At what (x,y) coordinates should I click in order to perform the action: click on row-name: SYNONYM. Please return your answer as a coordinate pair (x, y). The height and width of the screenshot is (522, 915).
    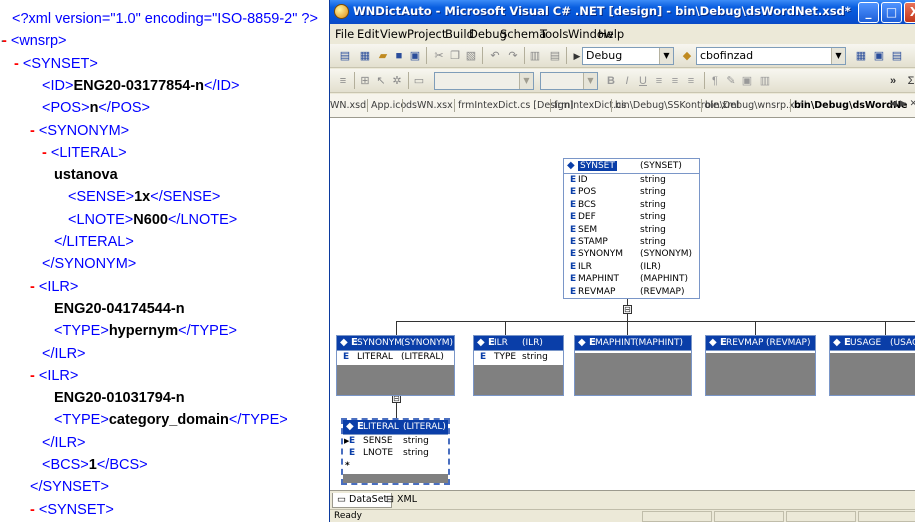
    Looking at the image, I should click on (600, 254).